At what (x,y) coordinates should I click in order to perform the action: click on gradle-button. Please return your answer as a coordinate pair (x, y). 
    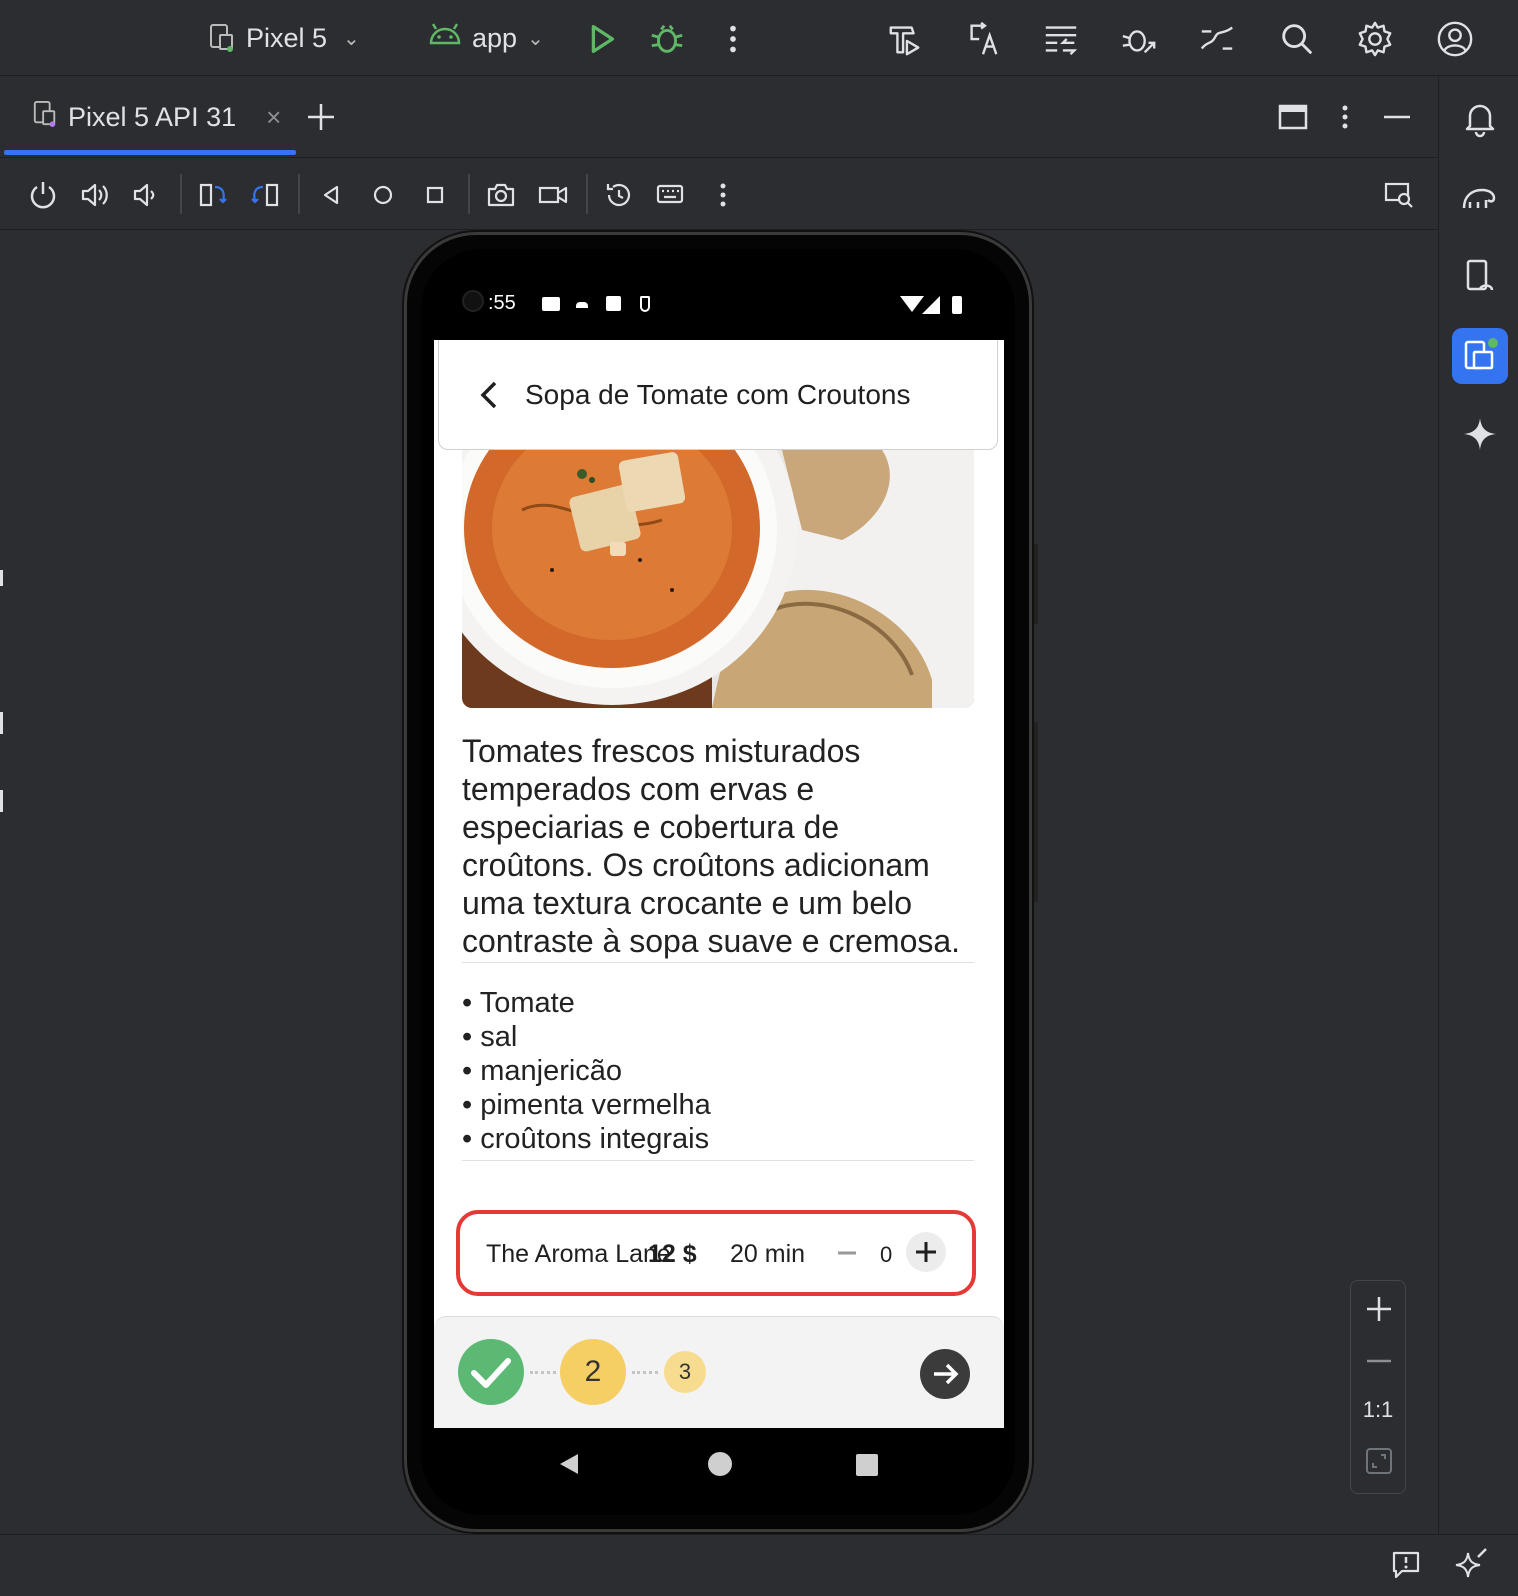
    Looking at the image, I should click on (1480, 198).